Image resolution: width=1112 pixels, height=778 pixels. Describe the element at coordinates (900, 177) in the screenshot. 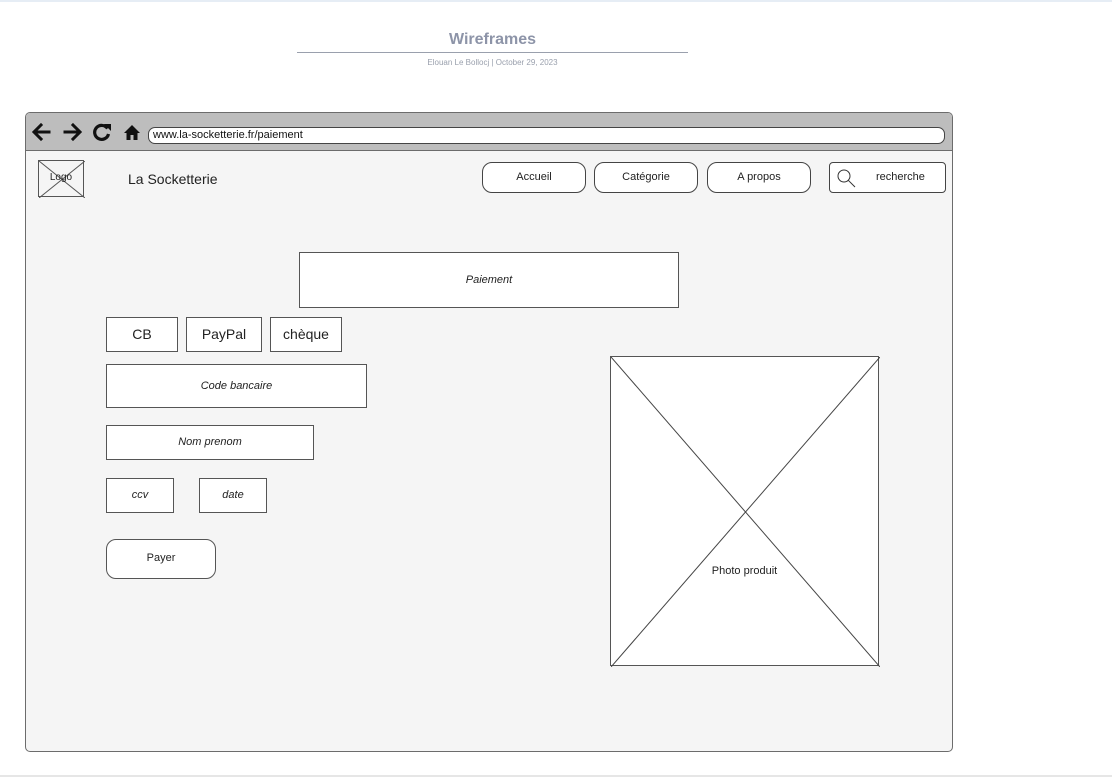

I see `search-placeholder: recherche` at that location.